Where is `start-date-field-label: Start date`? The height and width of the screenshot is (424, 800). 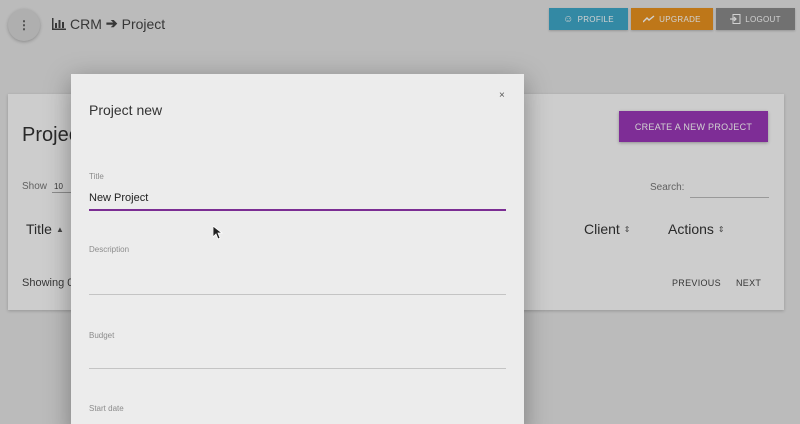 start-date-field-label: Start date is located at coordinates (106, 408).